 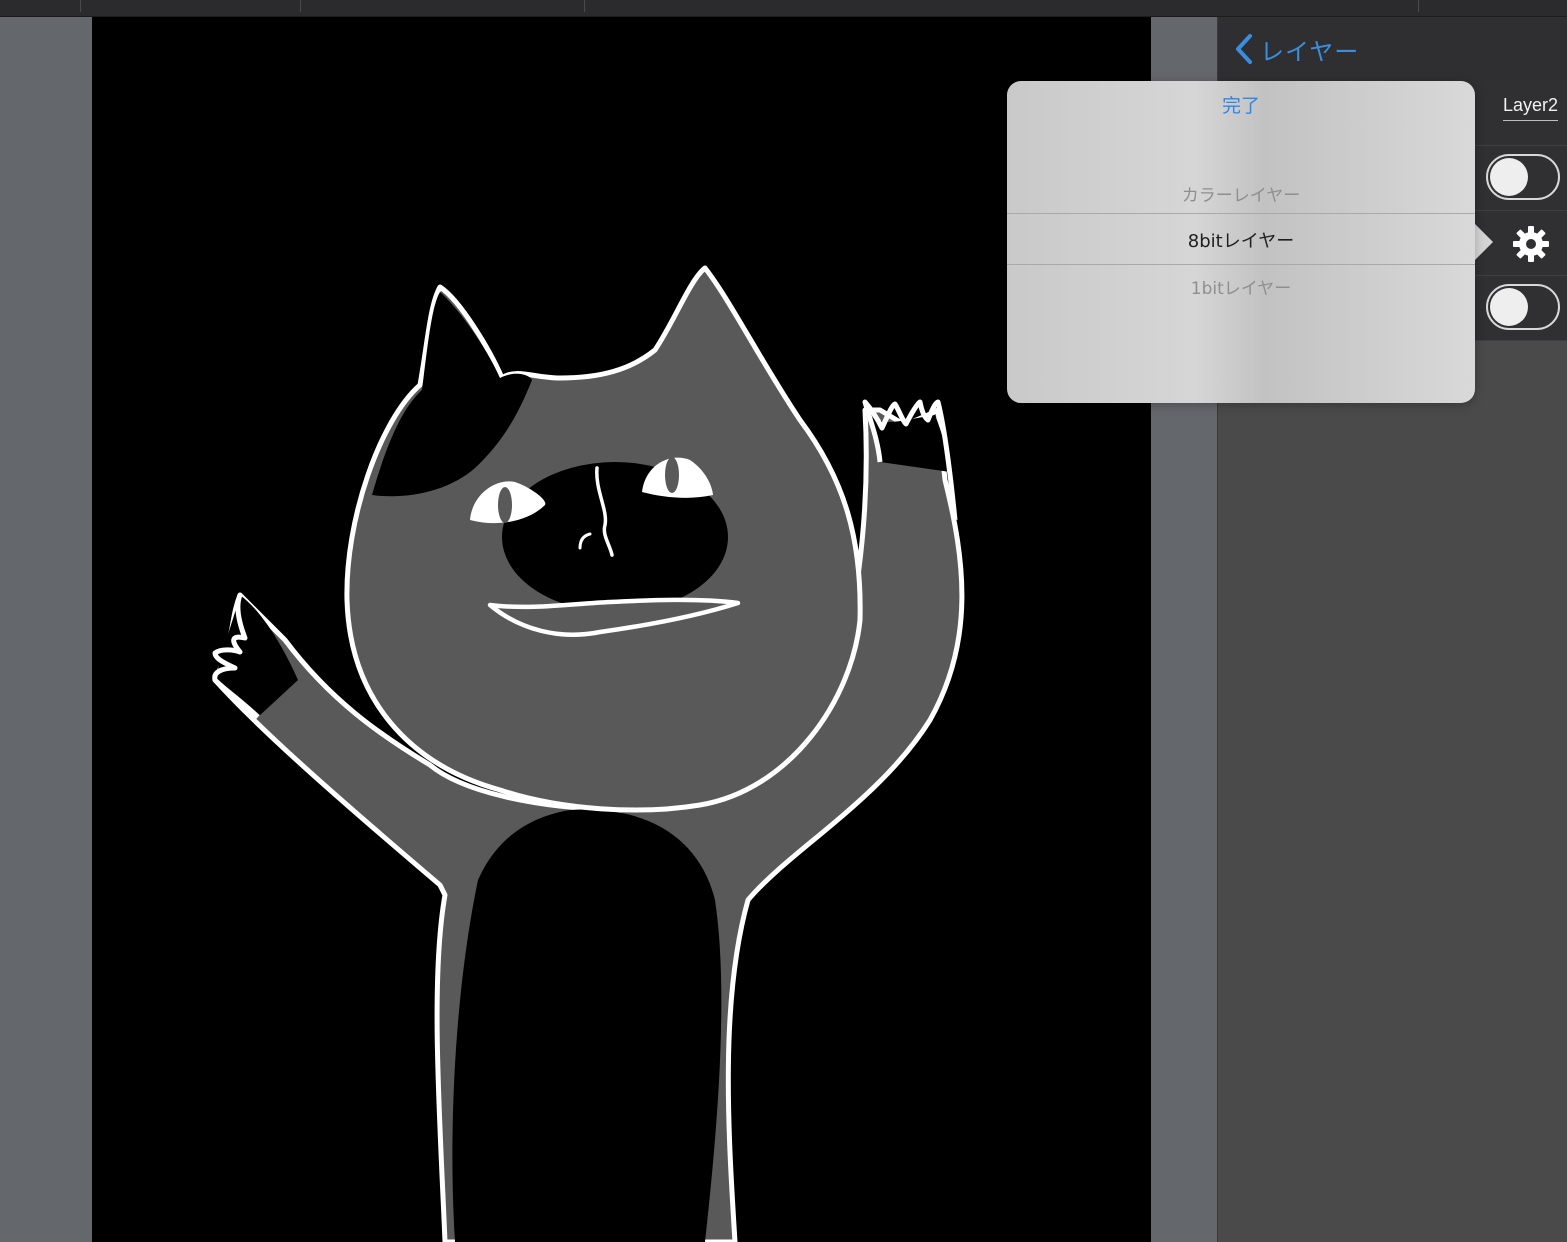 What do you see at coordinates (1241, 193) in the screenshot?
I see `picker-option-color-layer: カラーレイヤー` at bounding box center [1241, 193].